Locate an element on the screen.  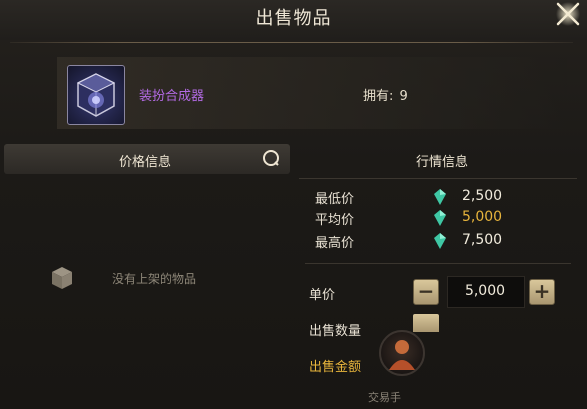
unit-price-value: 5,000 is located at coordinates (485, 291).